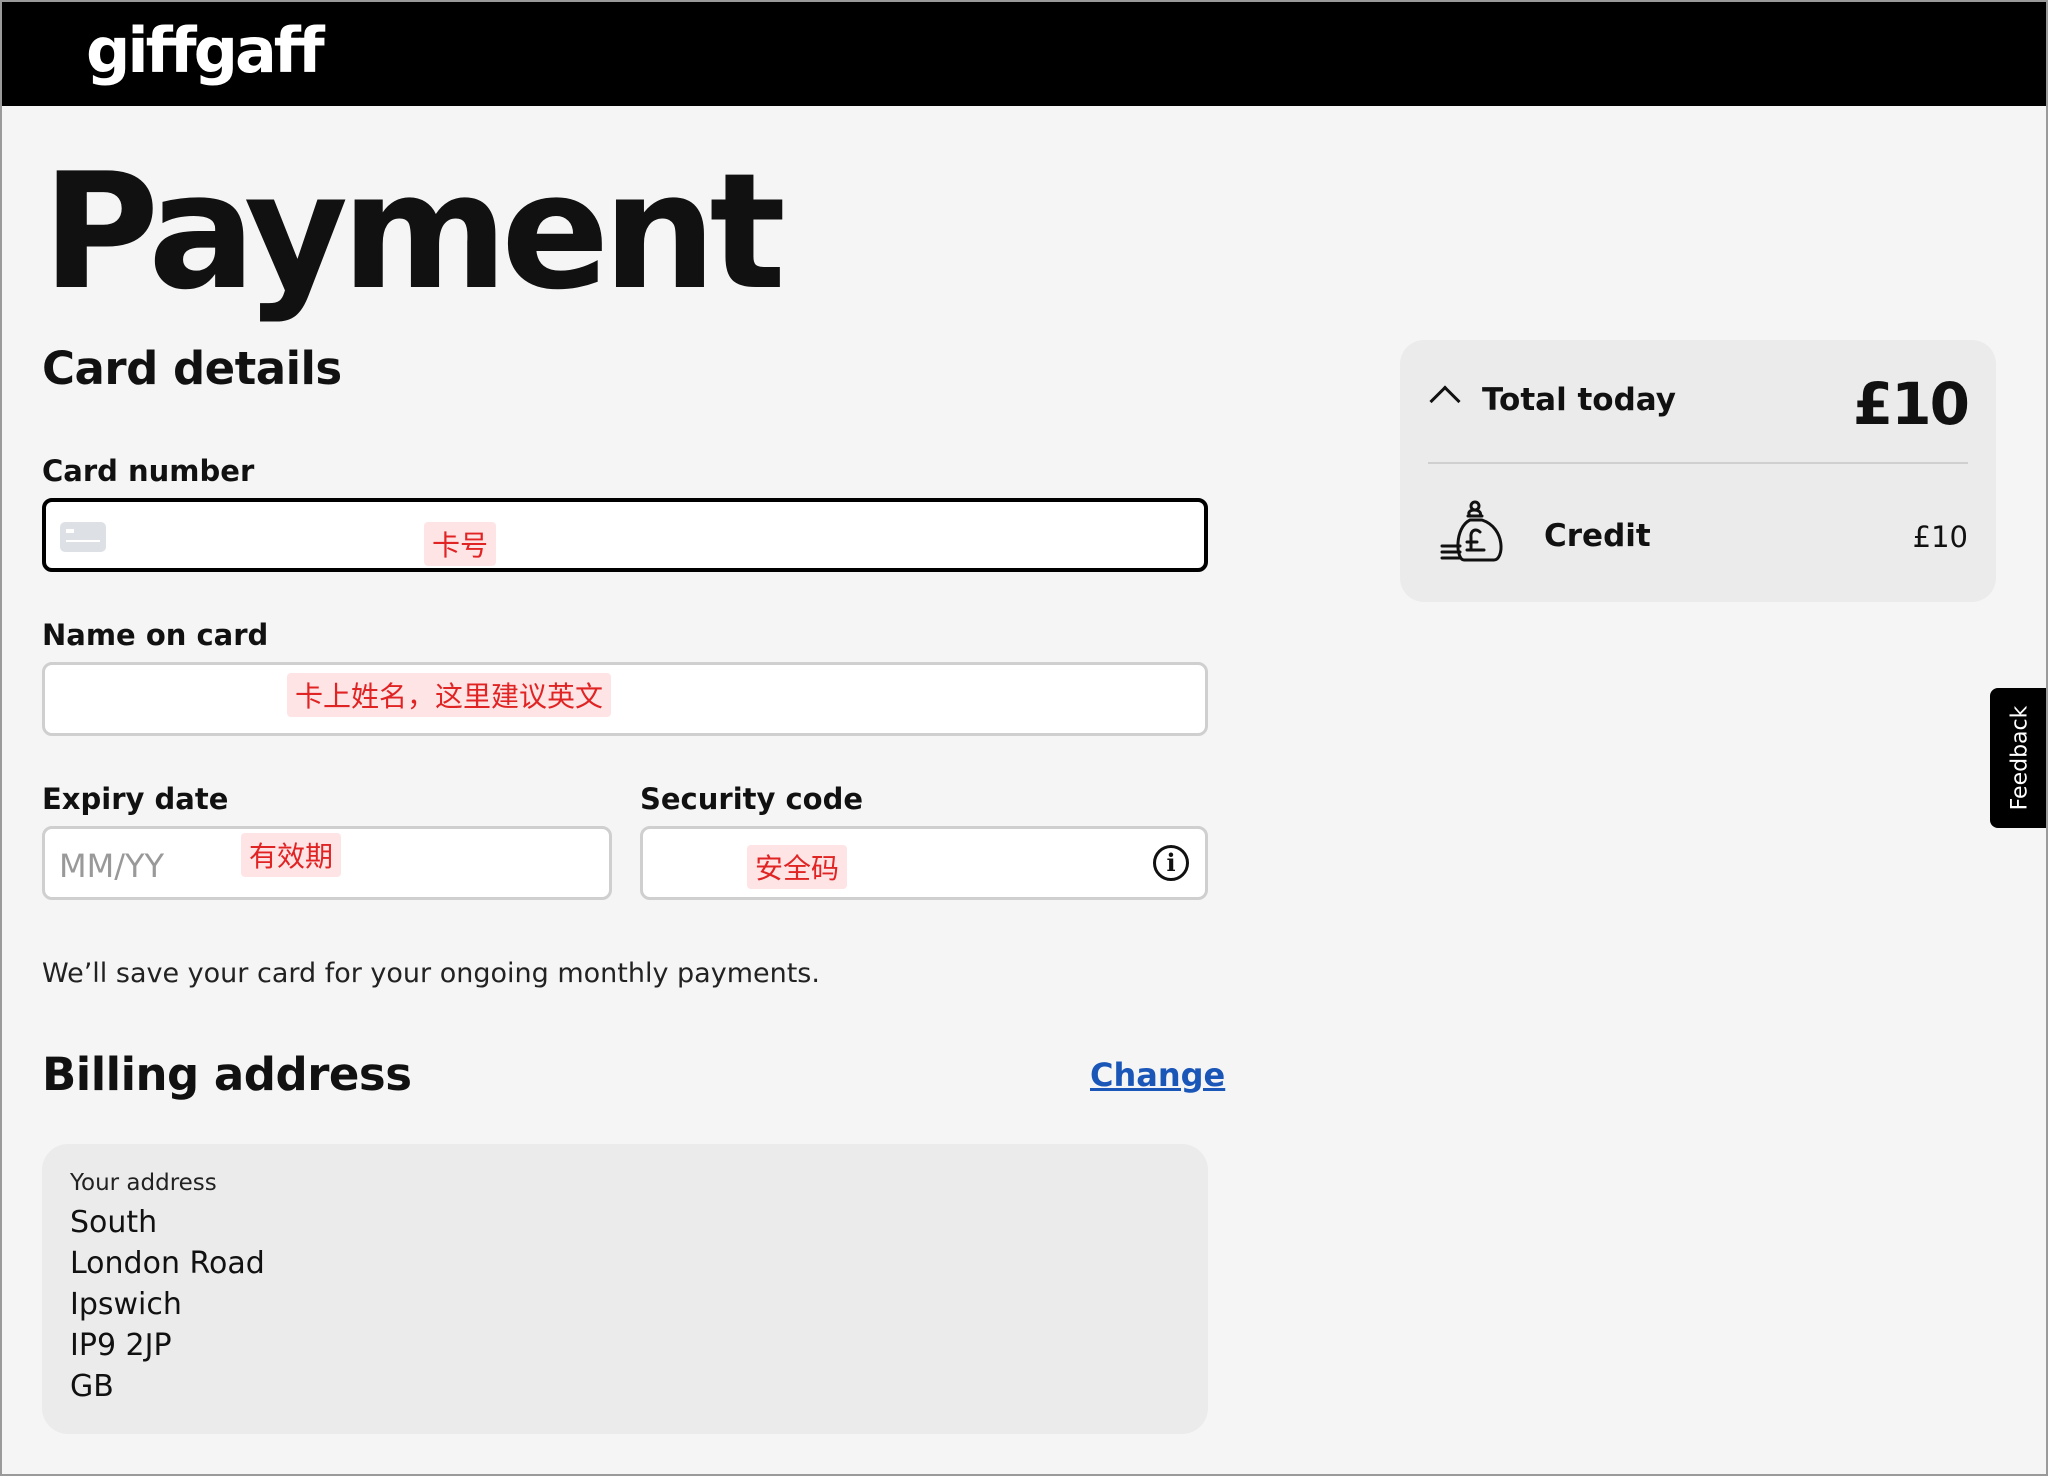  I want to click on feedback-tab: Feedback, so click(2018, 758).